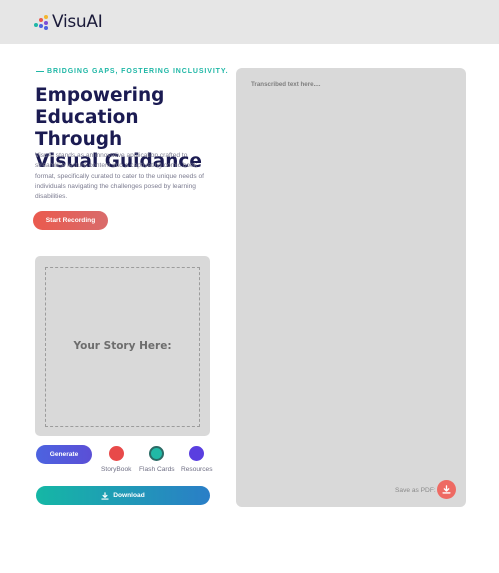  What do you see at coordinates (415, 490) in the screenshot?
I see `save-pdf-label: Save as PDF:` at bounding box center [415, 490].